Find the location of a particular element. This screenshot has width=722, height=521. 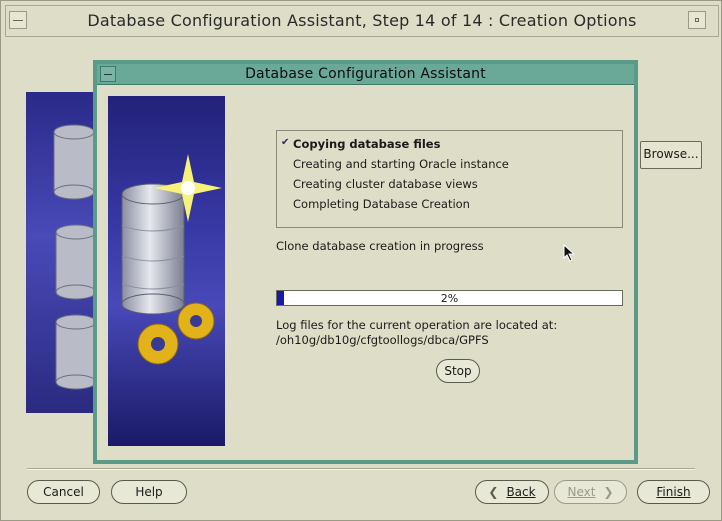

database-cylinders-icon is located at coordinates (75, 257).